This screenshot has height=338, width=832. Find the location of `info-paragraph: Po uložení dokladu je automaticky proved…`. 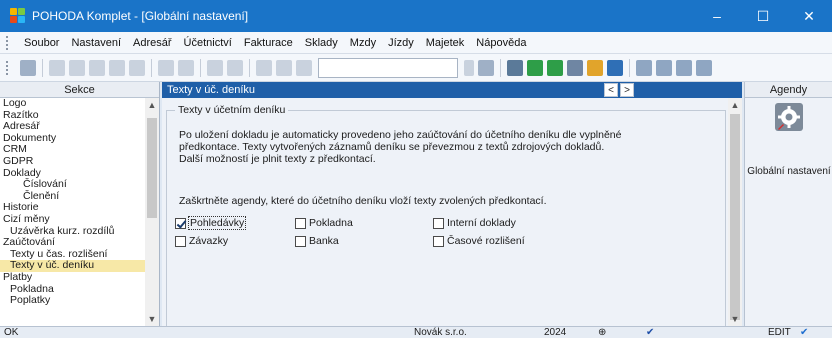

info-paragraph: Po uložení dokladu je automaticky proved… is located at coordinates (439, 147).